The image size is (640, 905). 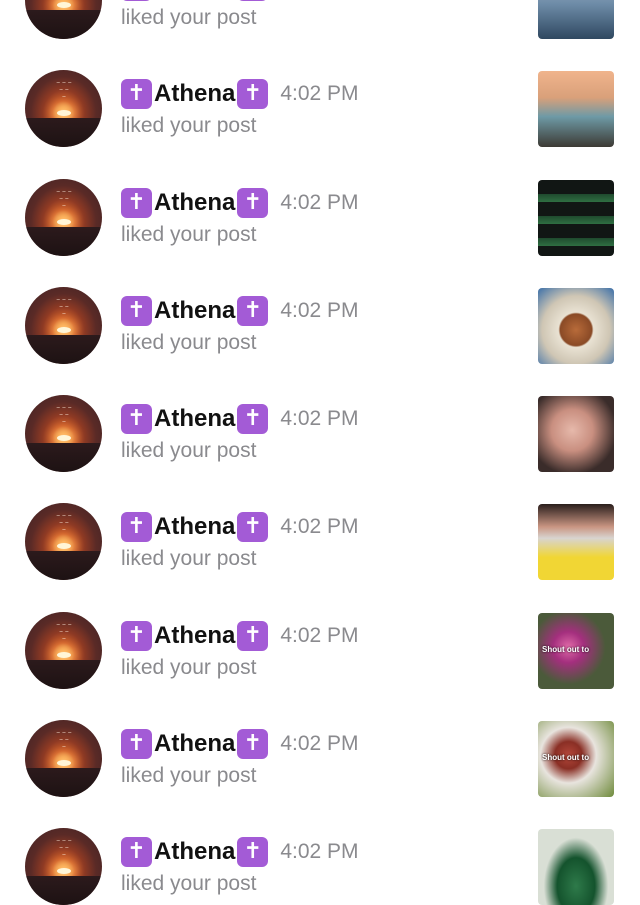 What do you see at coordinates (576, 867) in the screenshot?
I see `post-thumbnail` at bounding box center [576, 867].